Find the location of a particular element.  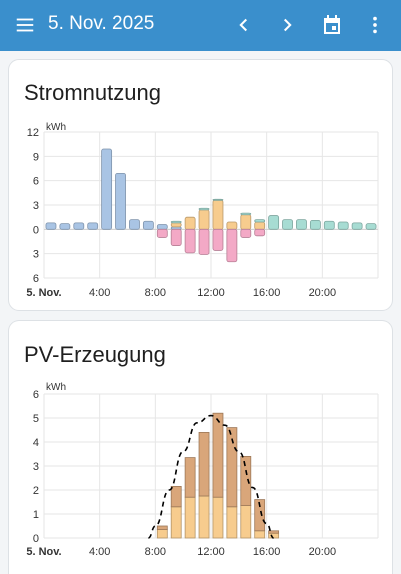

y-tick-label: 2 is located at coordinates (36, 491).